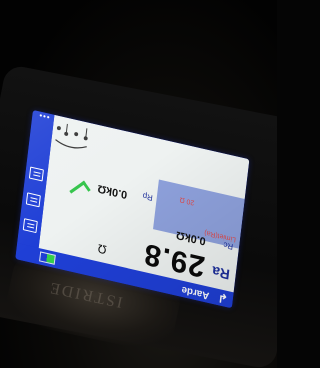 Image resolution: width=320 pixels, height=368 pixels. What do you see at coordinates (71, 136) in the screenshot?
I see `circuit-diagram-icon` at bounding box center [71, 136].